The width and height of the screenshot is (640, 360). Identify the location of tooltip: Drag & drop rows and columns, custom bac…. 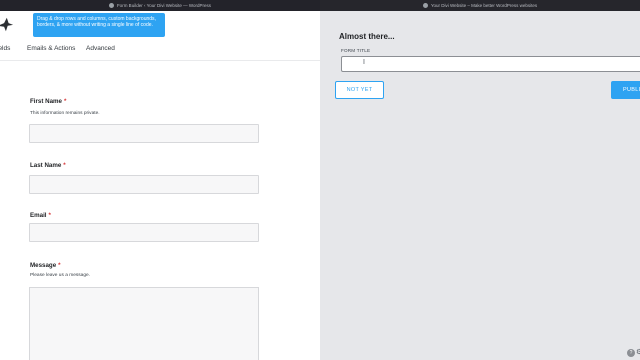
(99, 25).